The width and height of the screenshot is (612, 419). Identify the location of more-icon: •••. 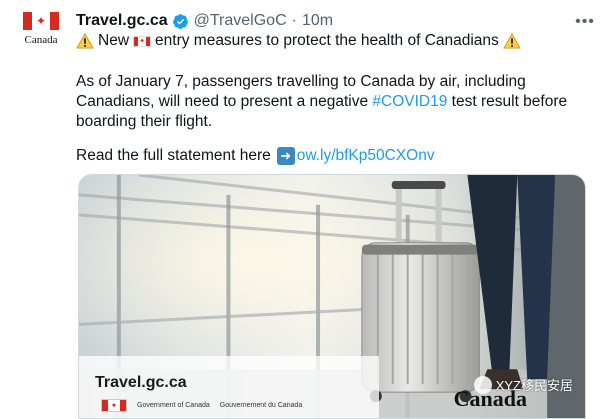
(584, 22).